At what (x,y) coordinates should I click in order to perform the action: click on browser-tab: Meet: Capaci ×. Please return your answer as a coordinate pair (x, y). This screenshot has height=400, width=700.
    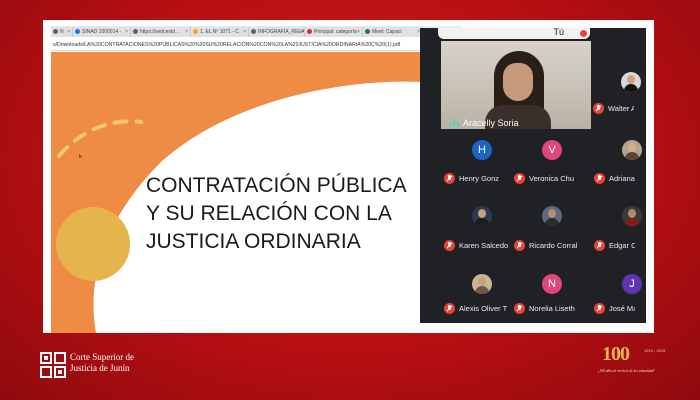
    Looking at the image, I should click on (393, 32).